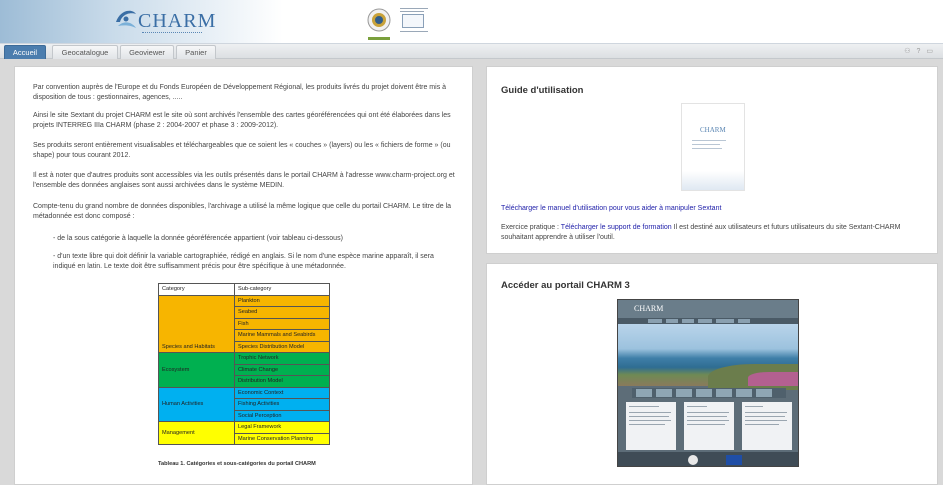 This screenshot has height=485, width=943. Describe the element at coordinates (196, 289) in the screenshot. I see `table-header: Category` at that location.